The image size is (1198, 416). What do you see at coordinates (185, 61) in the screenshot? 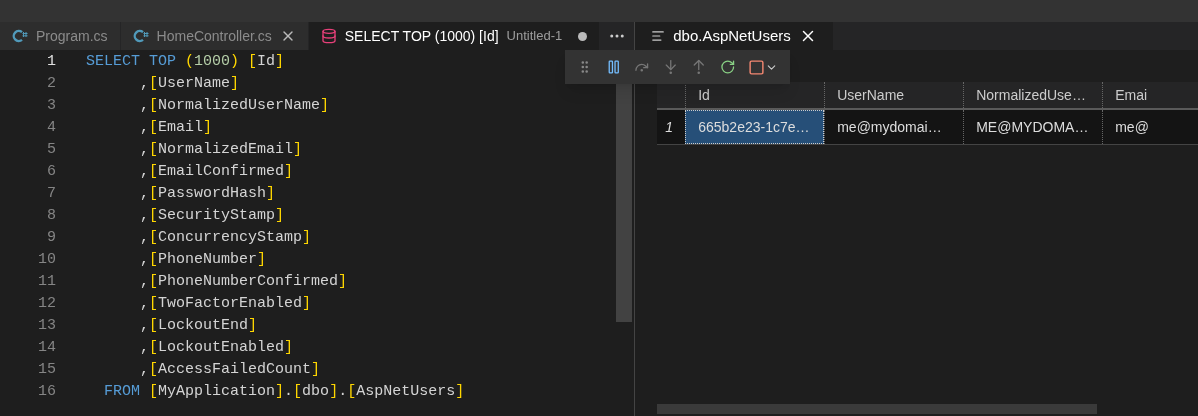
I see `code-line: SELECT TOP (1000) [Id]` at bounding box center [185, 61].